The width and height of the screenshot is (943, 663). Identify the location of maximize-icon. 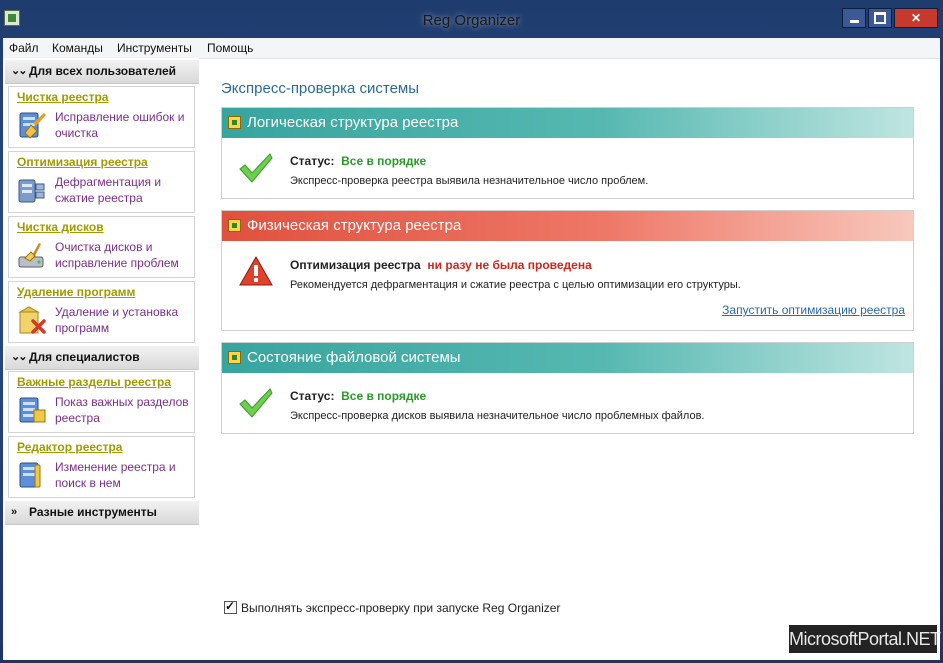
(880, 17).